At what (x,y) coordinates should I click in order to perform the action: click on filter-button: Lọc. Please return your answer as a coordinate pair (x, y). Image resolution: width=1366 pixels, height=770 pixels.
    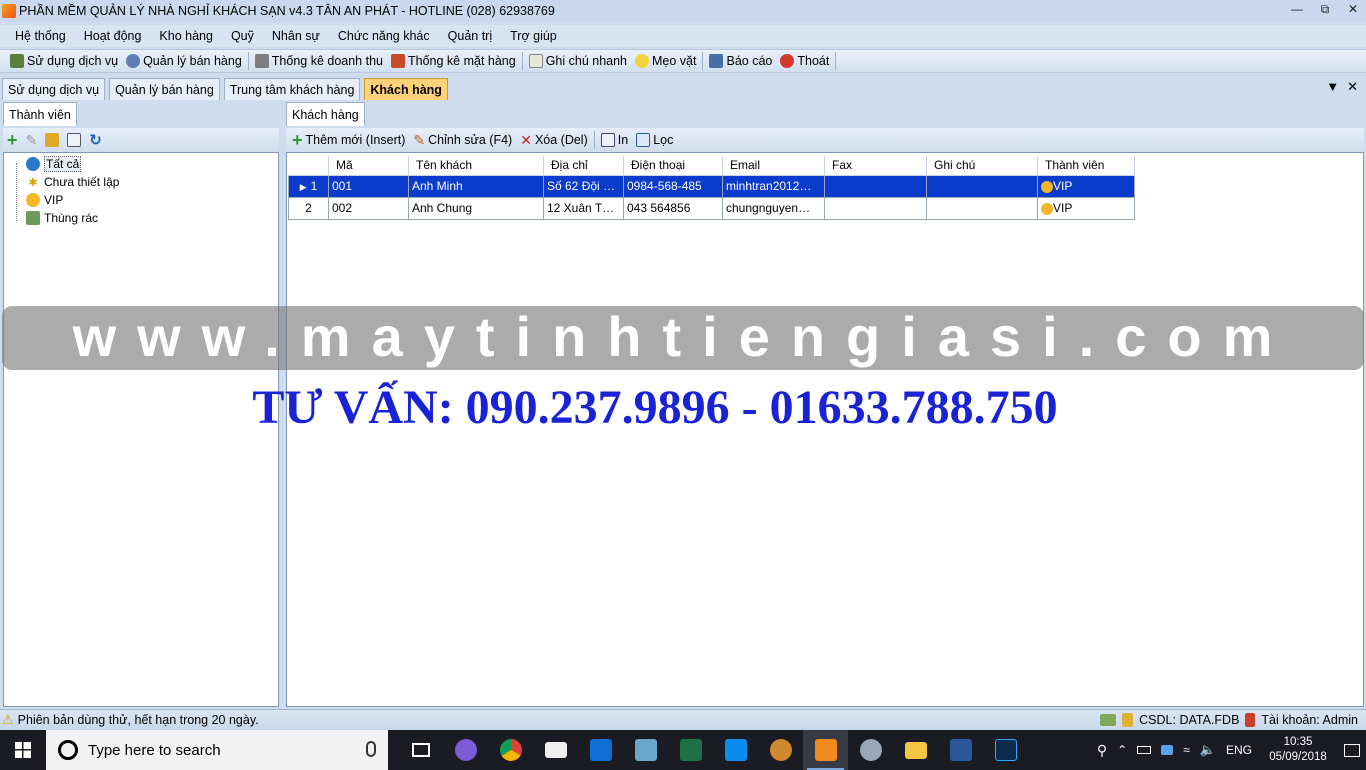
    Looking at the image, I should click on (654, 140).